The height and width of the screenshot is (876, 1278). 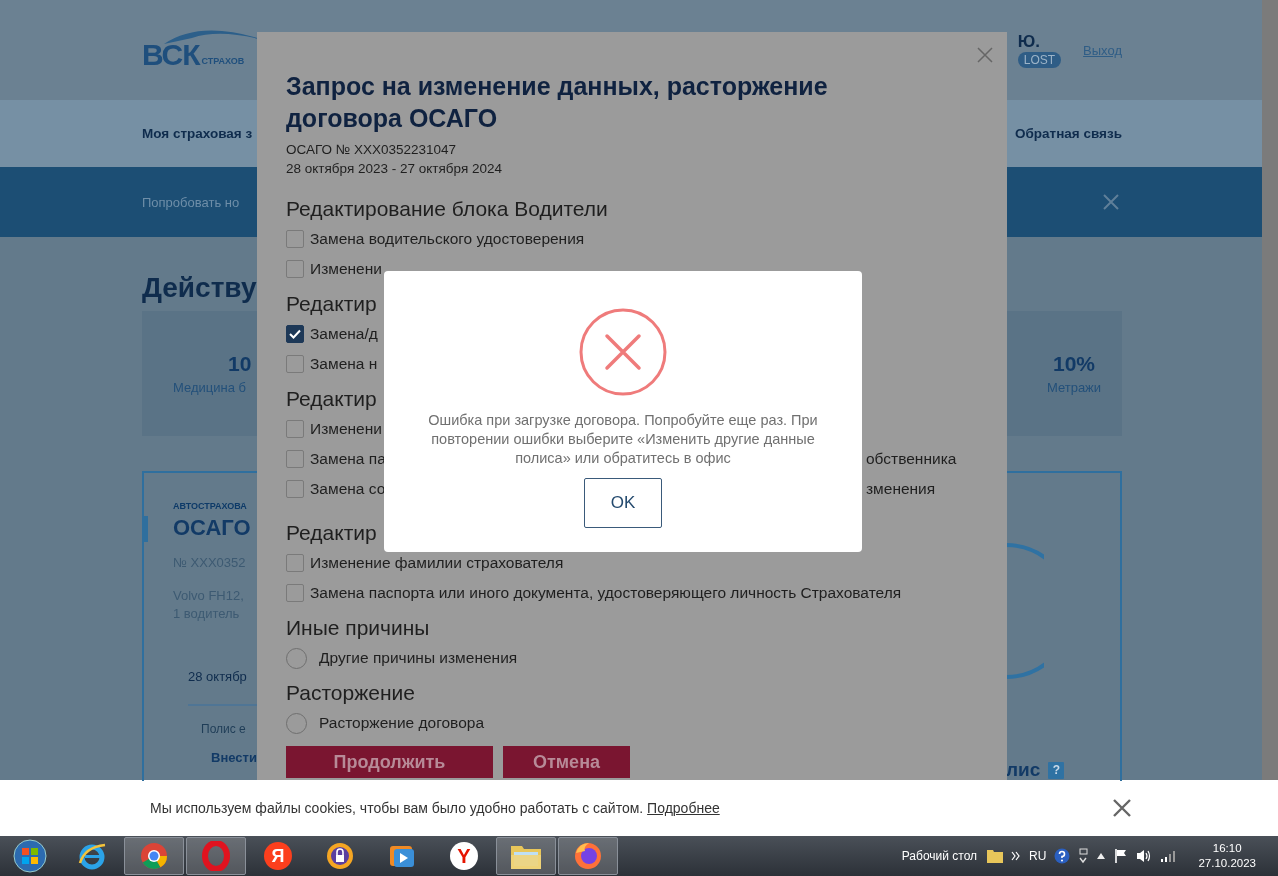 What do you see at coordinates (344, 334) in the screenshot?
I see `option-label: Замена/д` at bounding box center [344, 334].